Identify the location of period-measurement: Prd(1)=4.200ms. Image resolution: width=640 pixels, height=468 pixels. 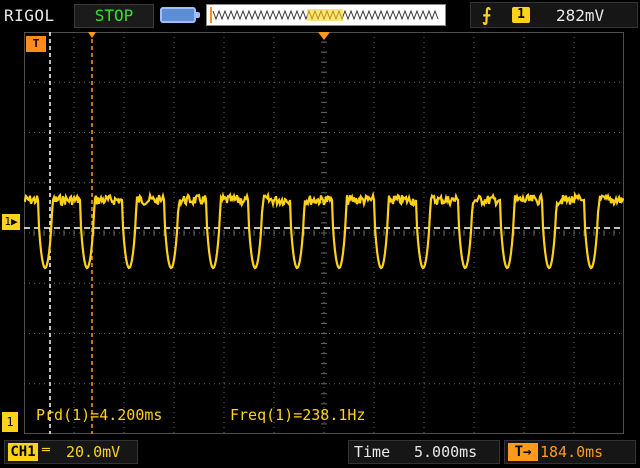
(99, 415).